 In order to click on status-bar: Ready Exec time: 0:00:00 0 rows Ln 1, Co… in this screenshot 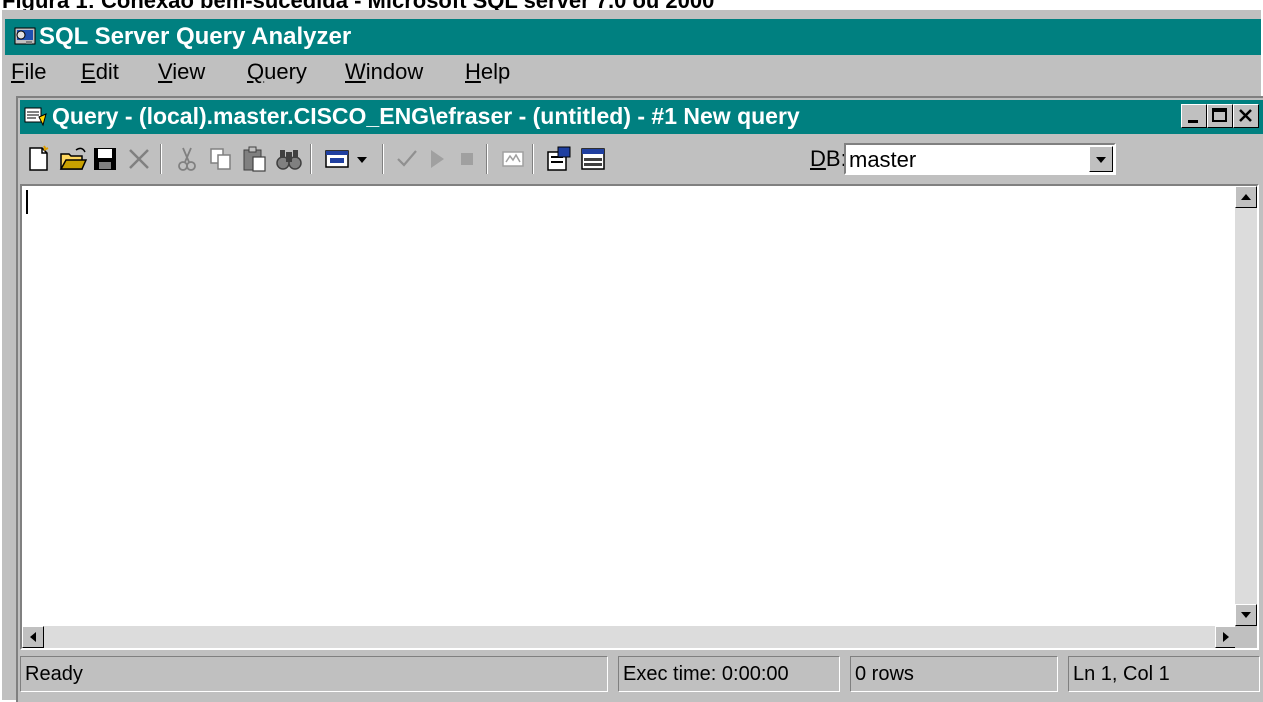, I will do `click(640, 676)`.